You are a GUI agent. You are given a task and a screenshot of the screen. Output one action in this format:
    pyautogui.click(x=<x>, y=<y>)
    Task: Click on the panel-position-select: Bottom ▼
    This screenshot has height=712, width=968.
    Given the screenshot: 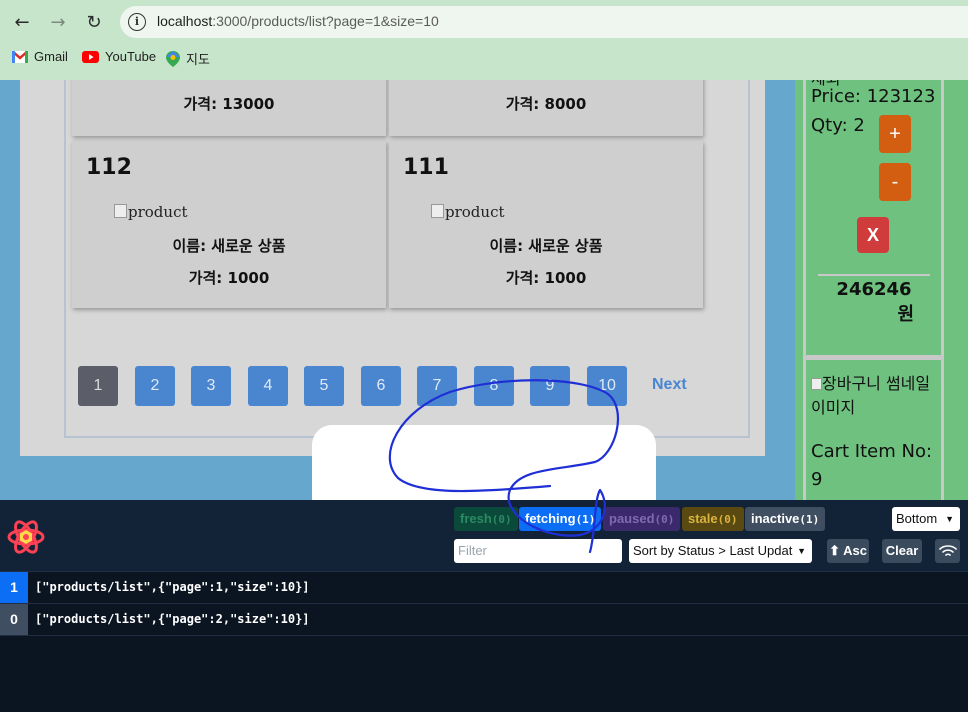 What is the action you would take?
    pyautogui.click(x=926, y=519)
    